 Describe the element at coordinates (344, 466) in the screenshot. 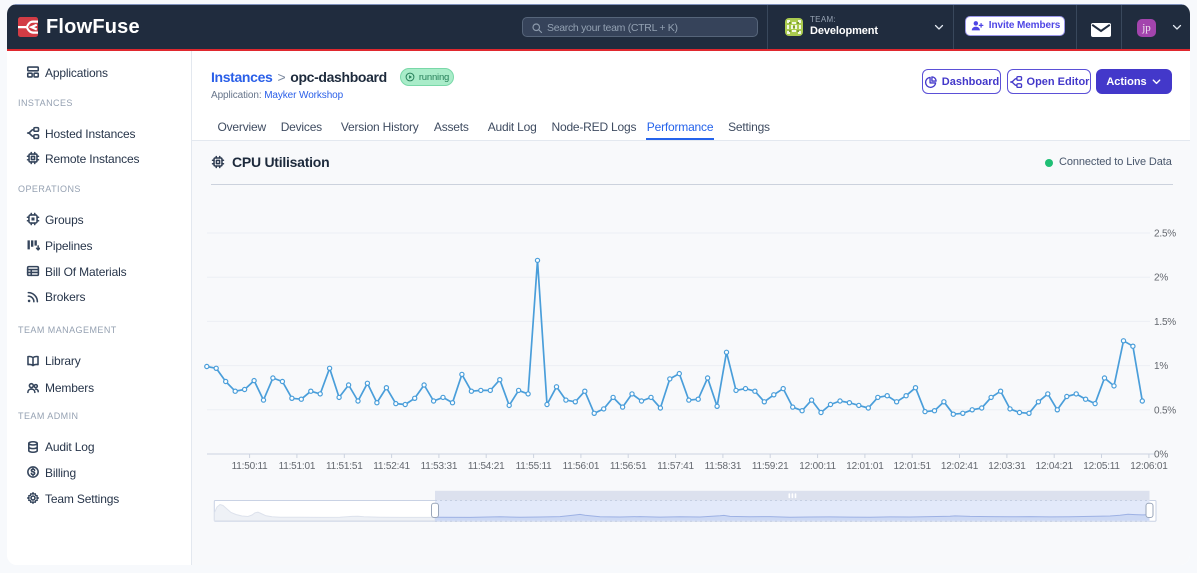

I see `svg-text: 11:51:51` at that location.